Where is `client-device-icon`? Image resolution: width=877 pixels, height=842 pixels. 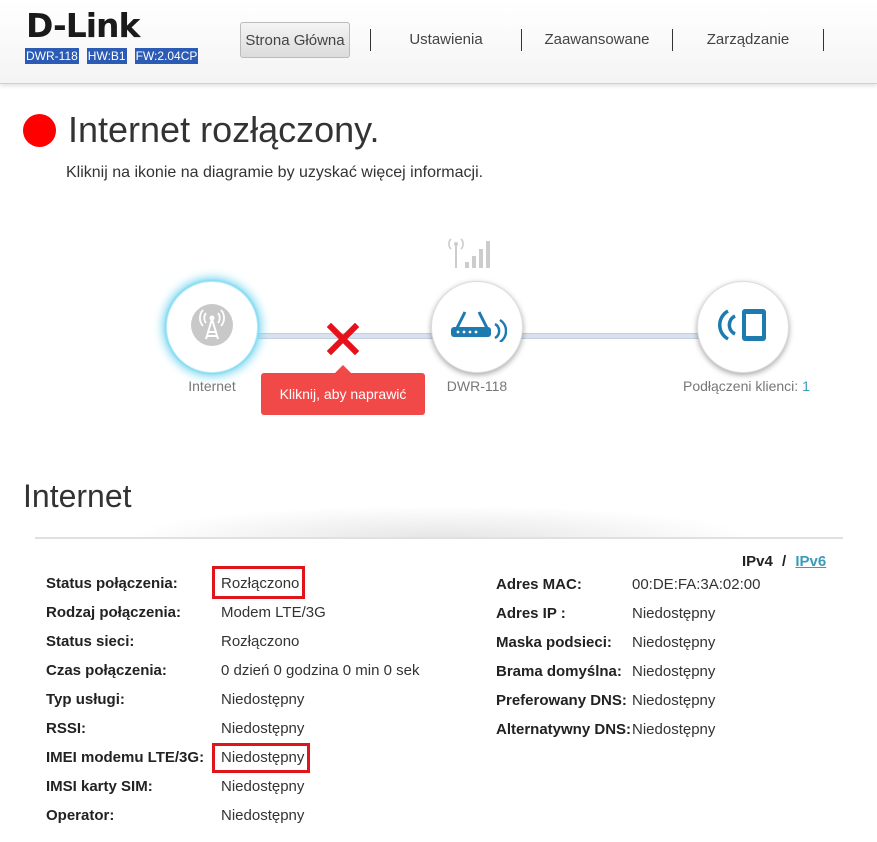
client-device-icon is located at coordinates (743, 327).